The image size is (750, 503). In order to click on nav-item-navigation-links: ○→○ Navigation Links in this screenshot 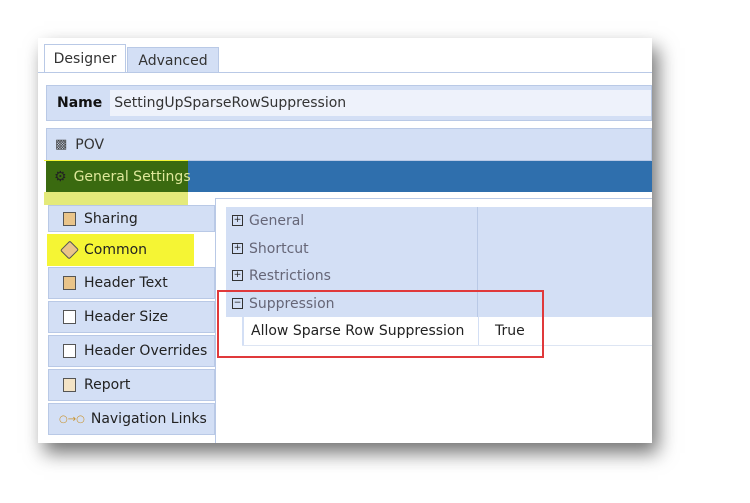, I will do `click(131, 419)`.